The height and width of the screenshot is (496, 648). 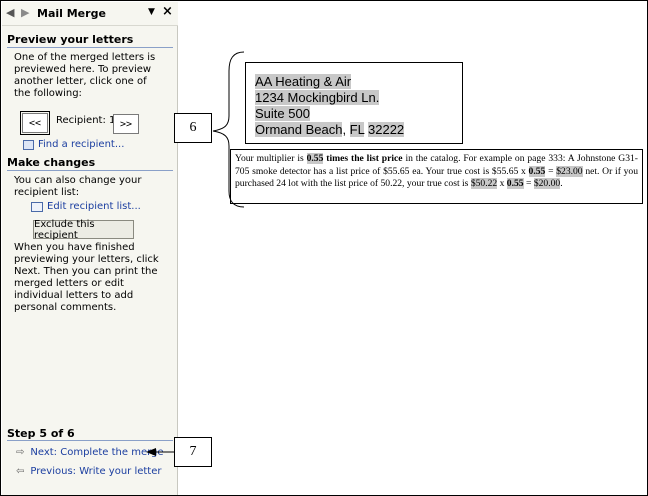 I want to click on merge-field-city: Ormand Beach, so click(x=299, y=129).